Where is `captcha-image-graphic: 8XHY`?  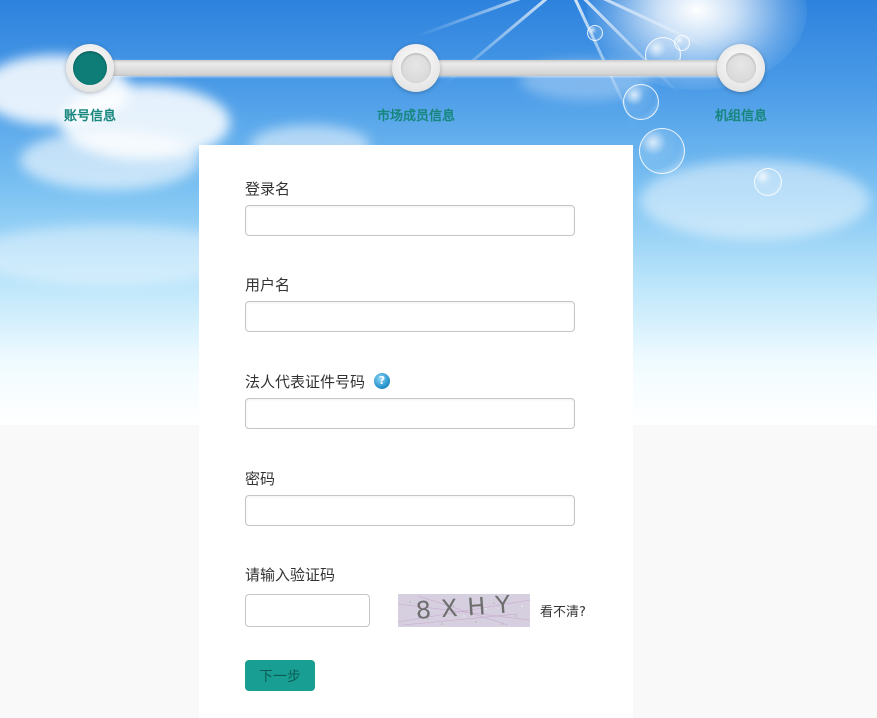 captcha-image-graphic: 8XHY is located at coordinates (464, 610).